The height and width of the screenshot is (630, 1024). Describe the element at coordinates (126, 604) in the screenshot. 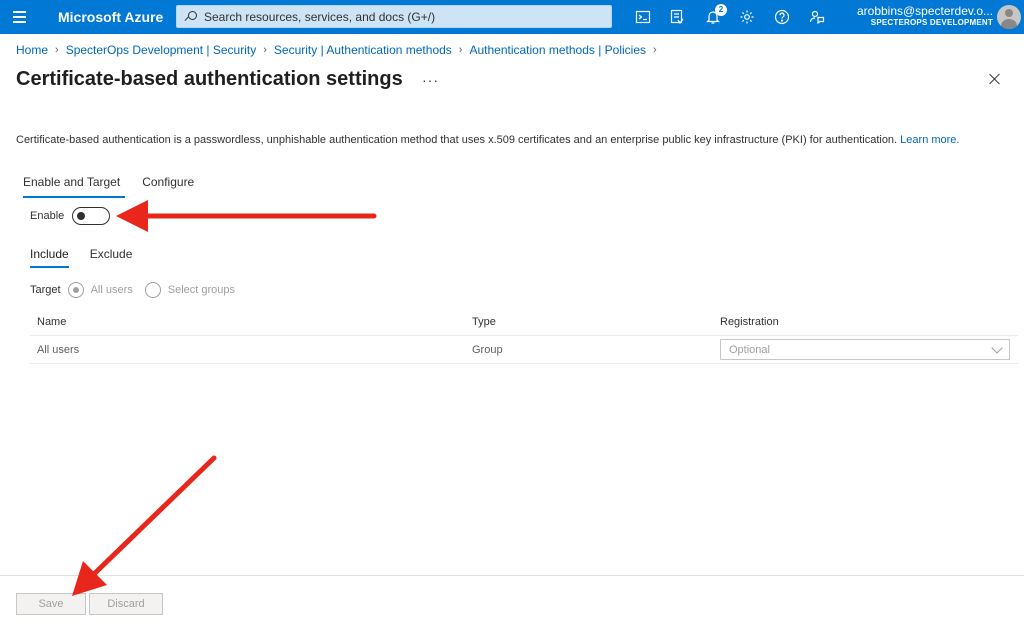

I see `discard-button: Discard` at that location.